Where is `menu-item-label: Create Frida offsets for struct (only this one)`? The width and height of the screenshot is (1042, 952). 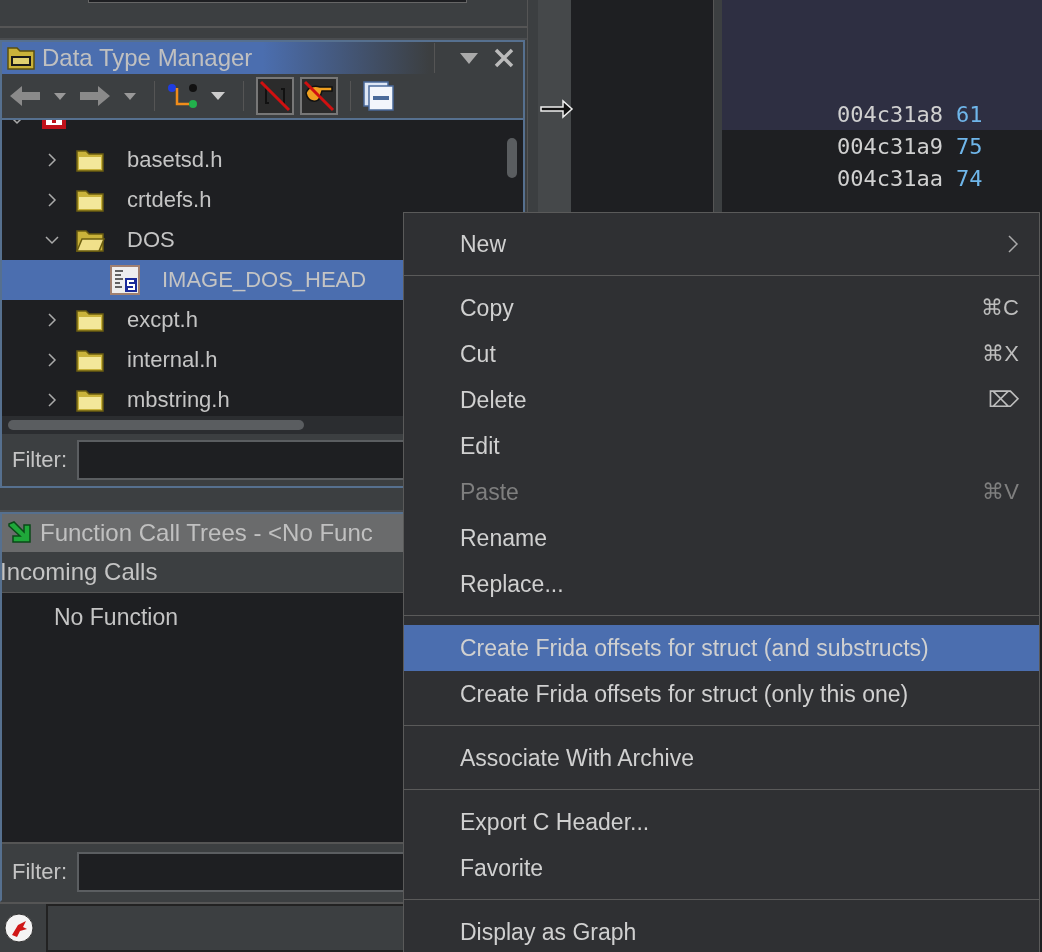
menu-item-label: Create Frida offsets for struct (only this one) is located at coordinates (684, 694).